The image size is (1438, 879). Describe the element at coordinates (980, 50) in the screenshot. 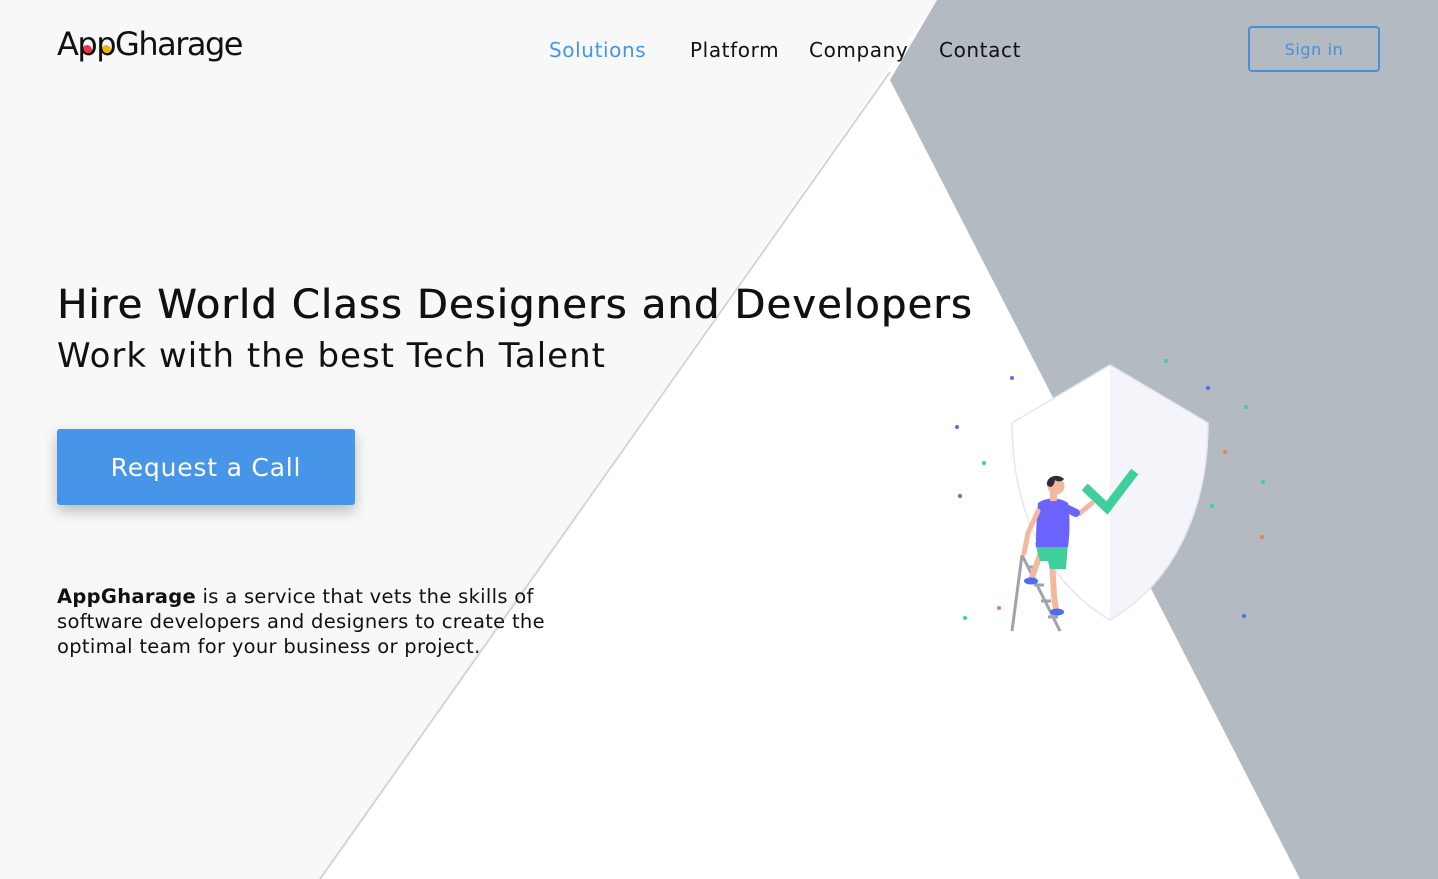

I see `nav-item-contact: Contact` at that location.